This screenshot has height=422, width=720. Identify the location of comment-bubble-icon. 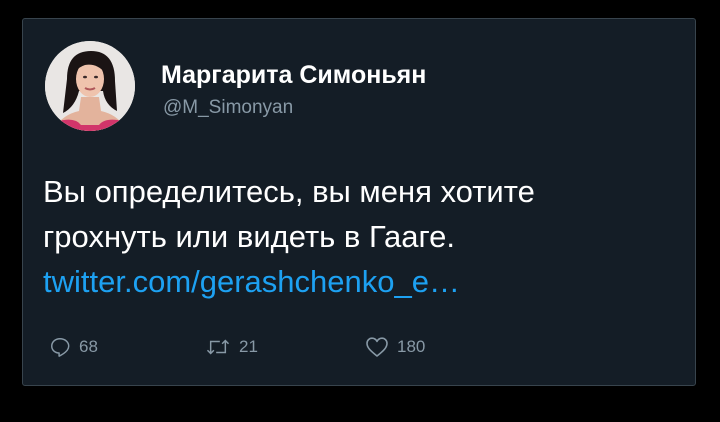
(60, 347).